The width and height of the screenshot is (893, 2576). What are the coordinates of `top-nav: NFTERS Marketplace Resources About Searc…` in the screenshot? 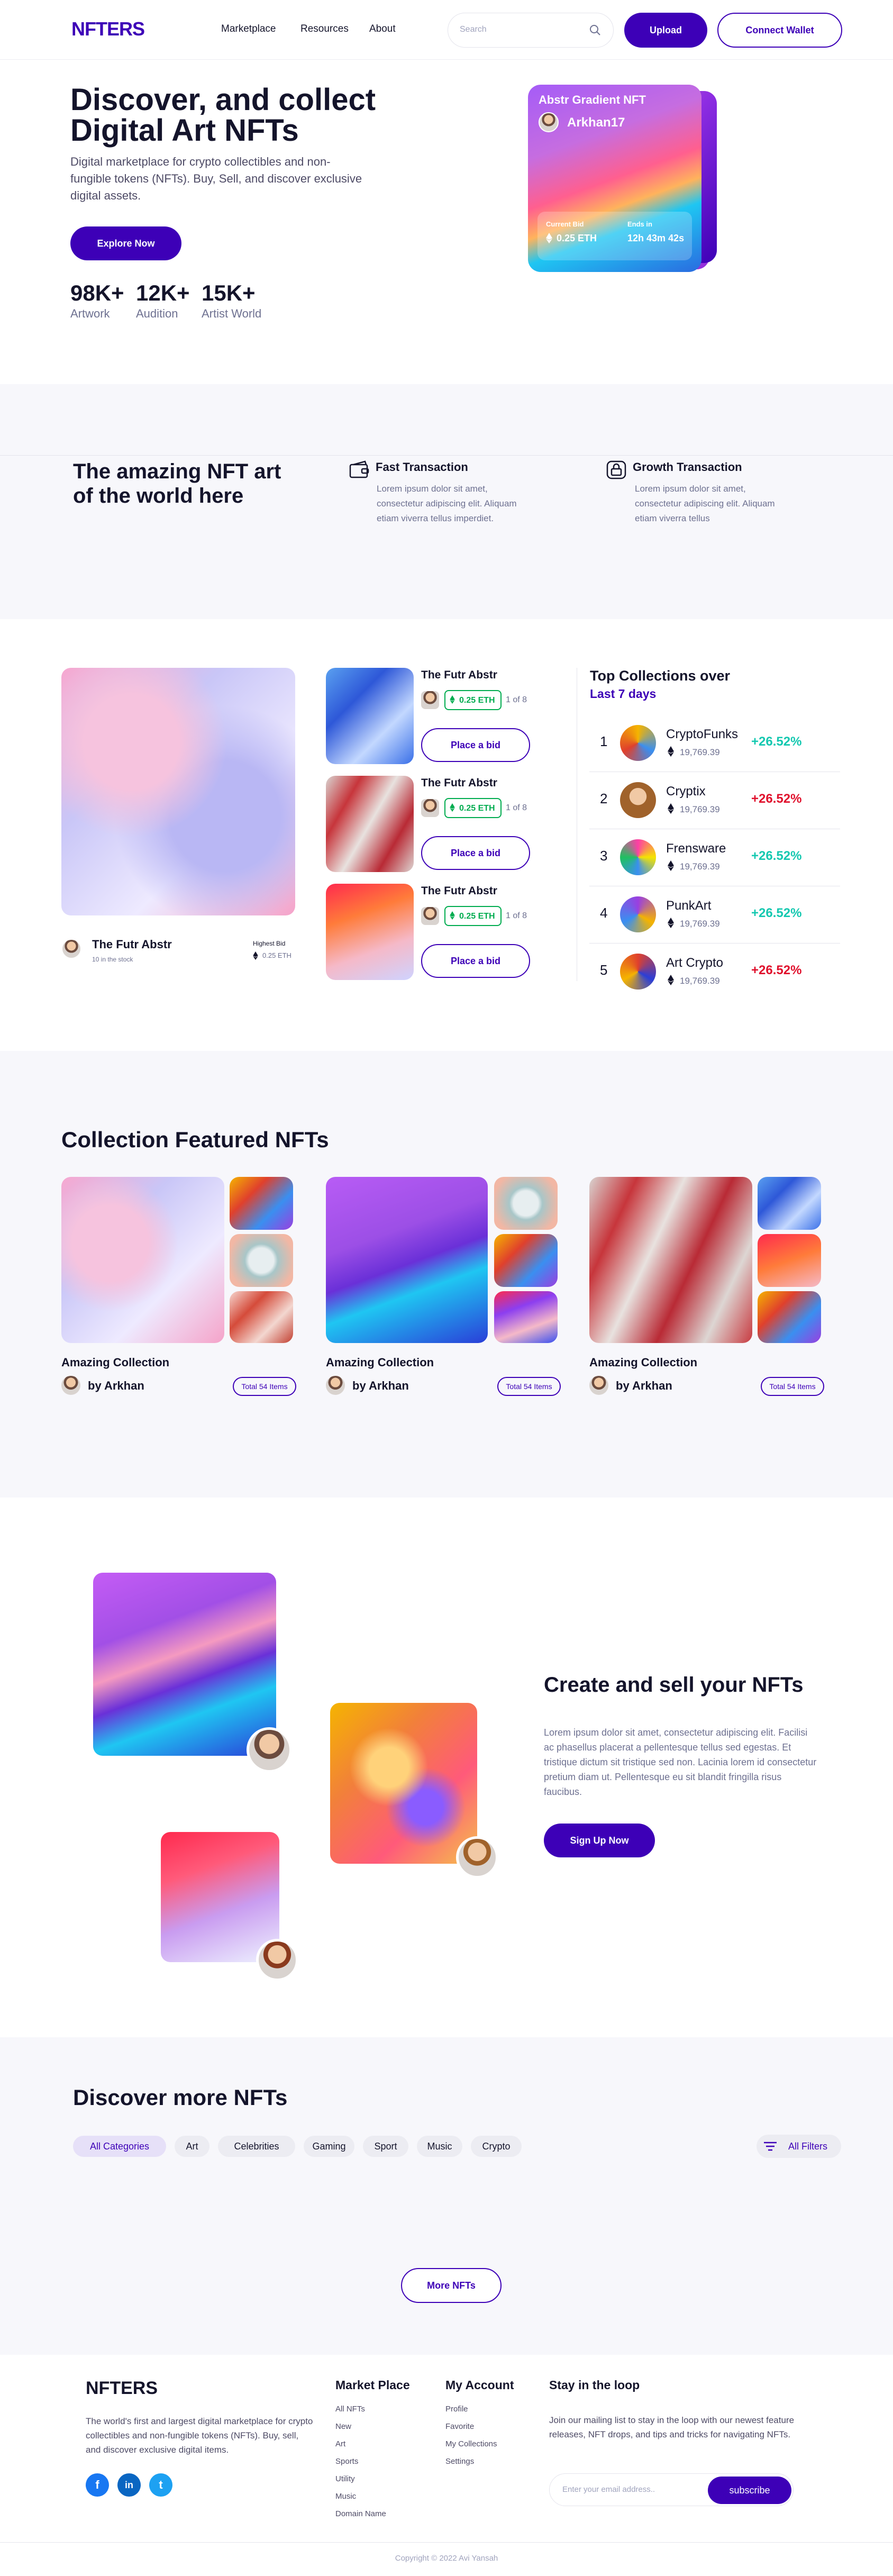 It's located at (446, 30).